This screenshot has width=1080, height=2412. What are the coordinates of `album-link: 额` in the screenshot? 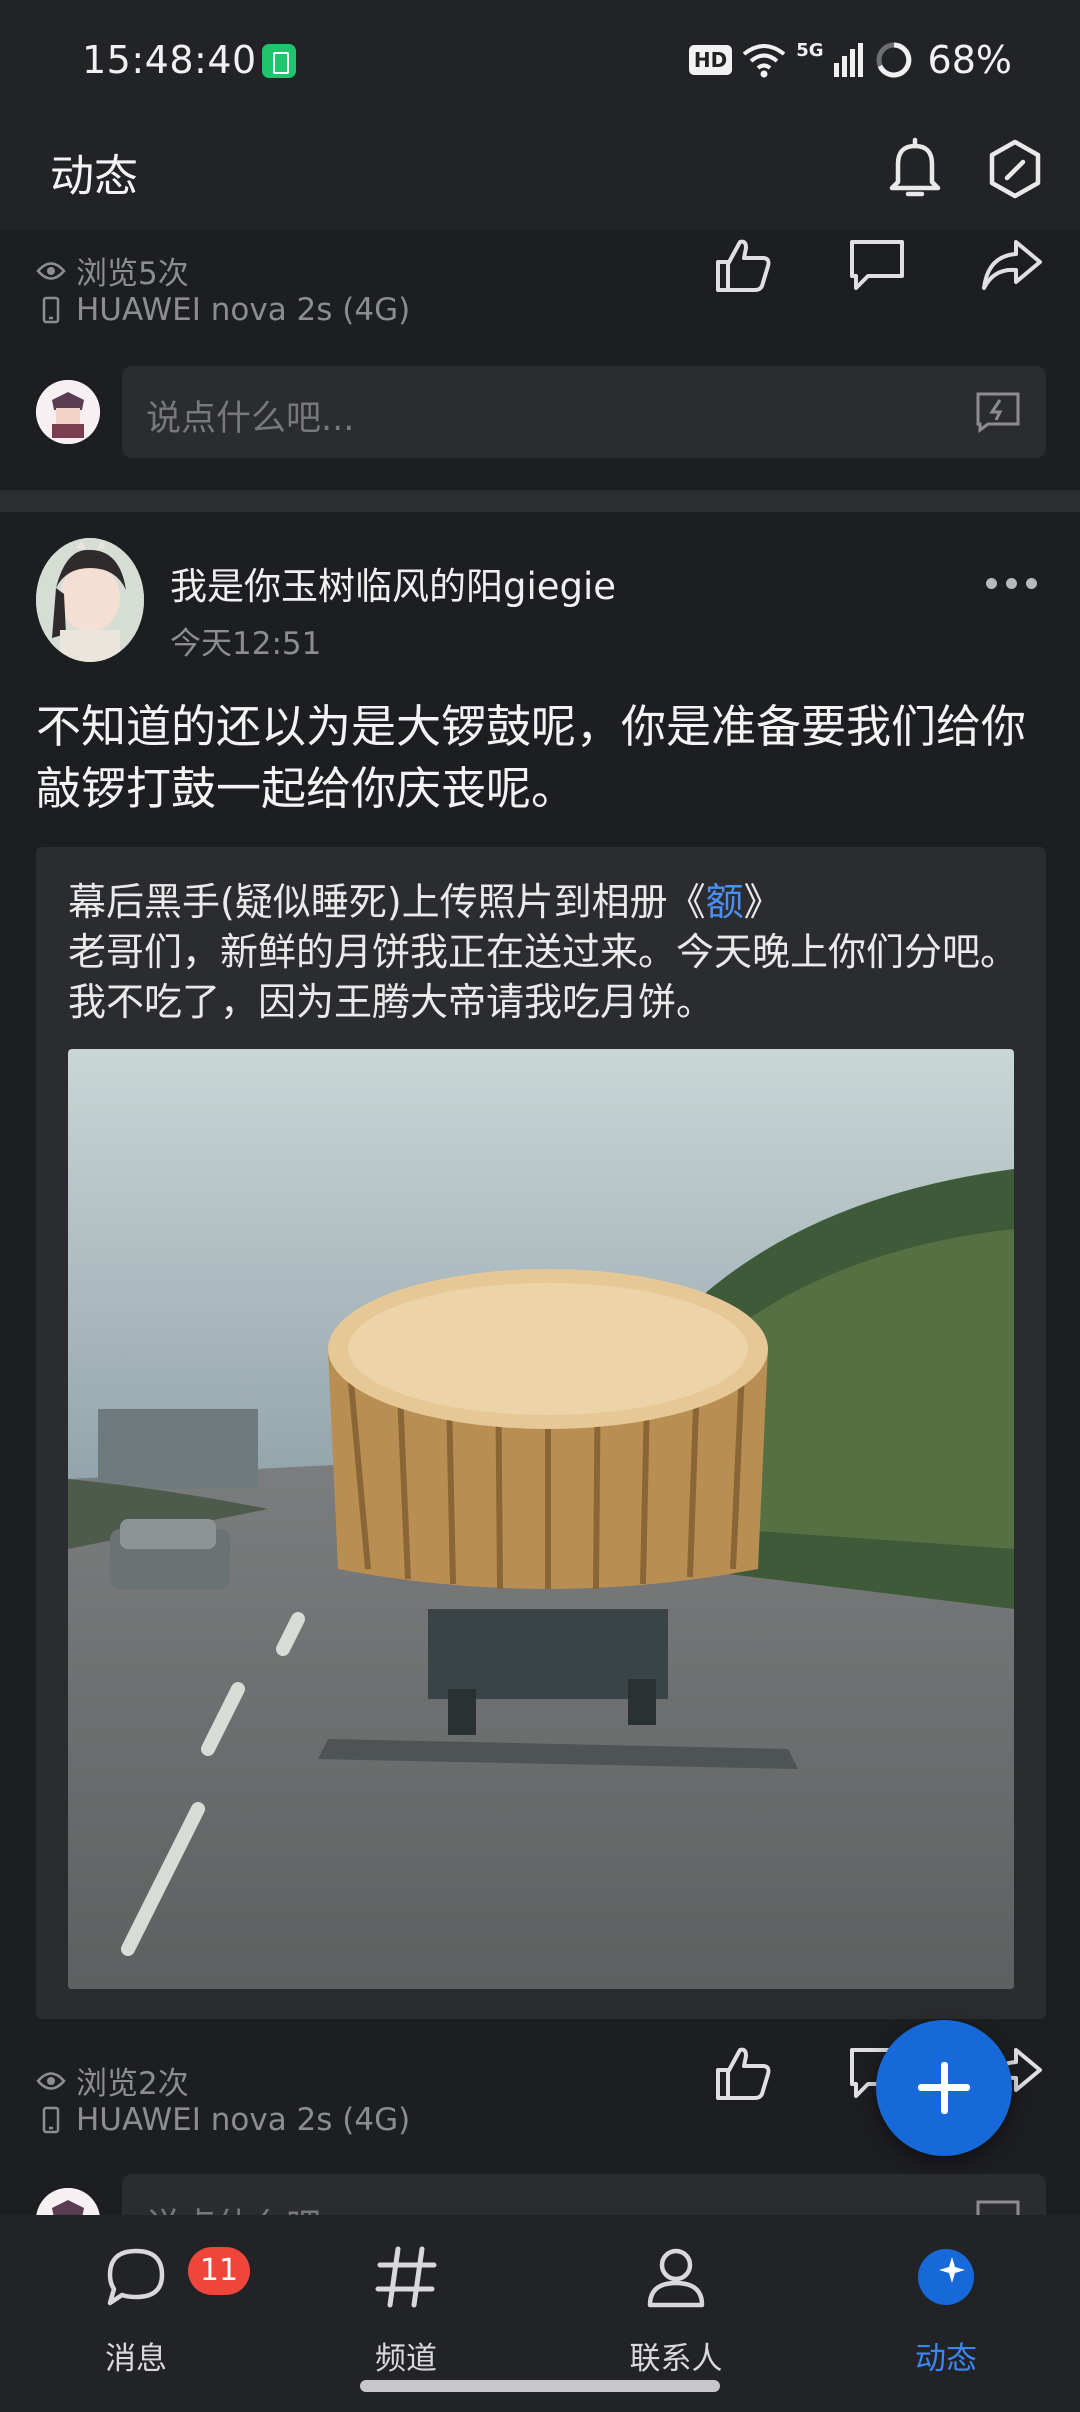 It's located at (725, 902).